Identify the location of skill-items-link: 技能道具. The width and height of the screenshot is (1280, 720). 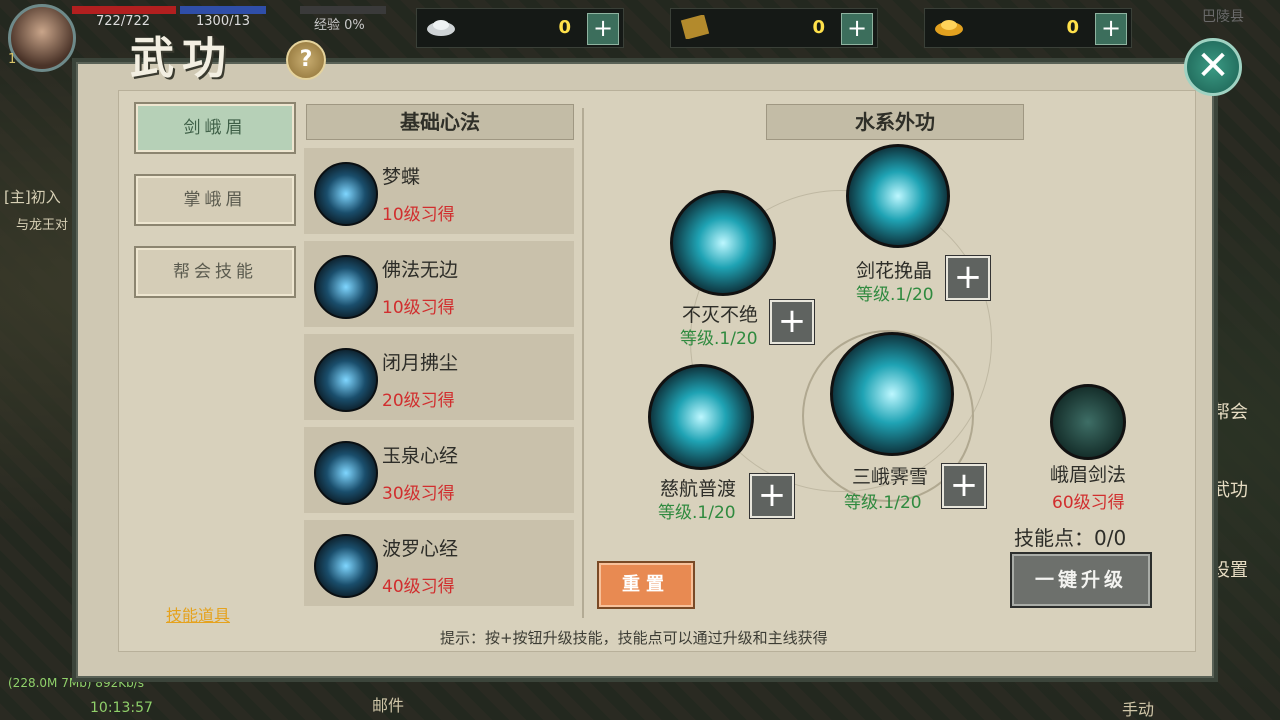
(198, 614).